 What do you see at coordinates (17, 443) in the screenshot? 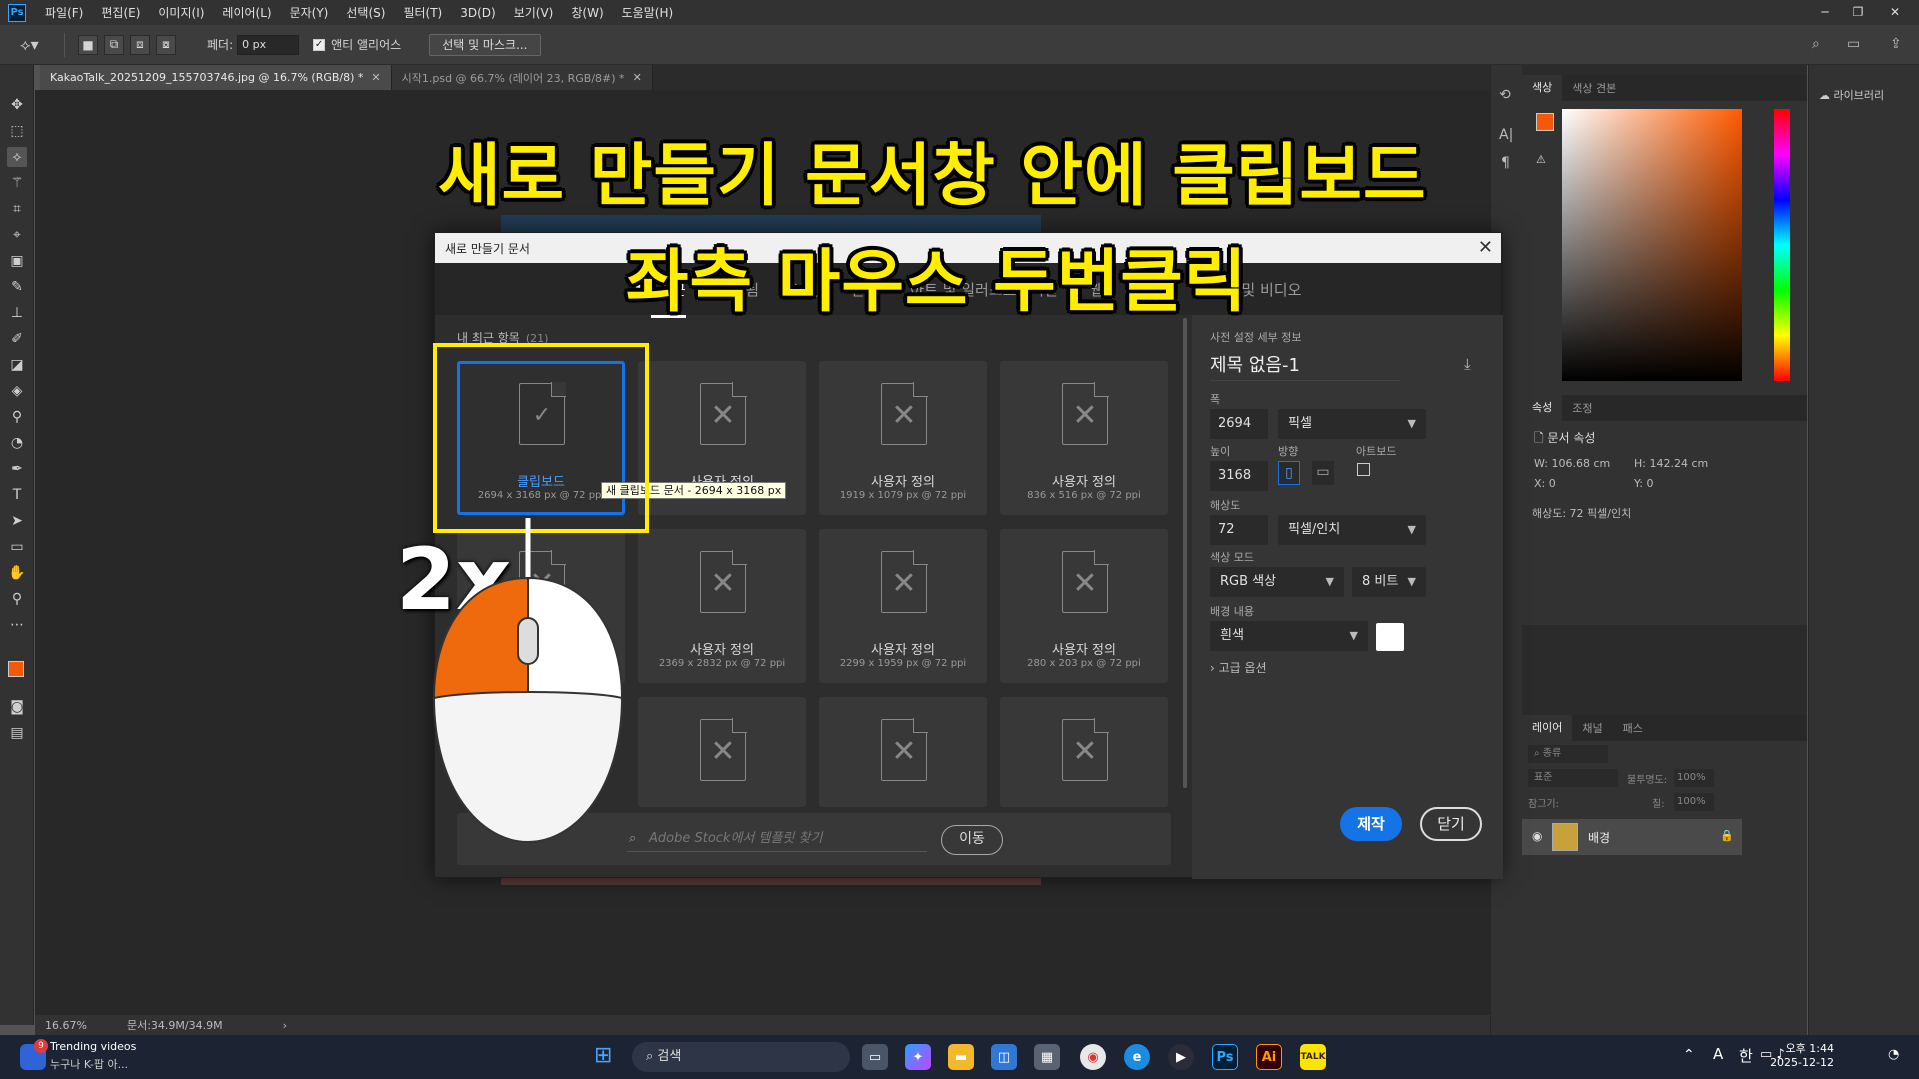
I see `dodge-tool-icon: ◔` at bounding box center [17, 443].